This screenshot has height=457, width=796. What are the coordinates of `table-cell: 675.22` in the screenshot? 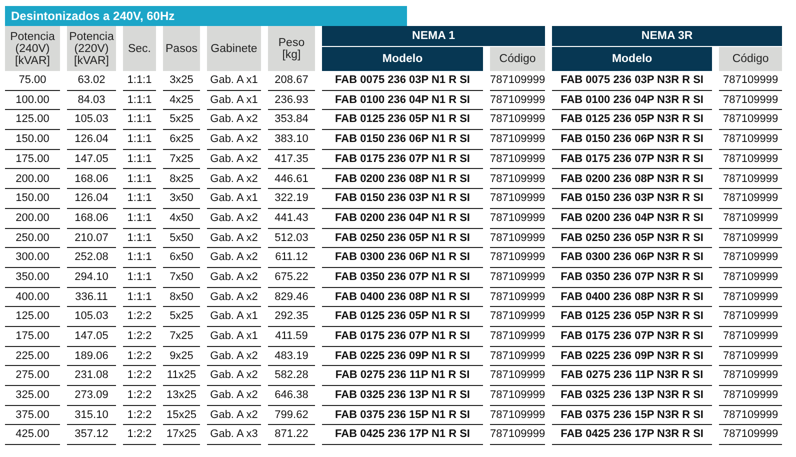 It's located at (291, 278).